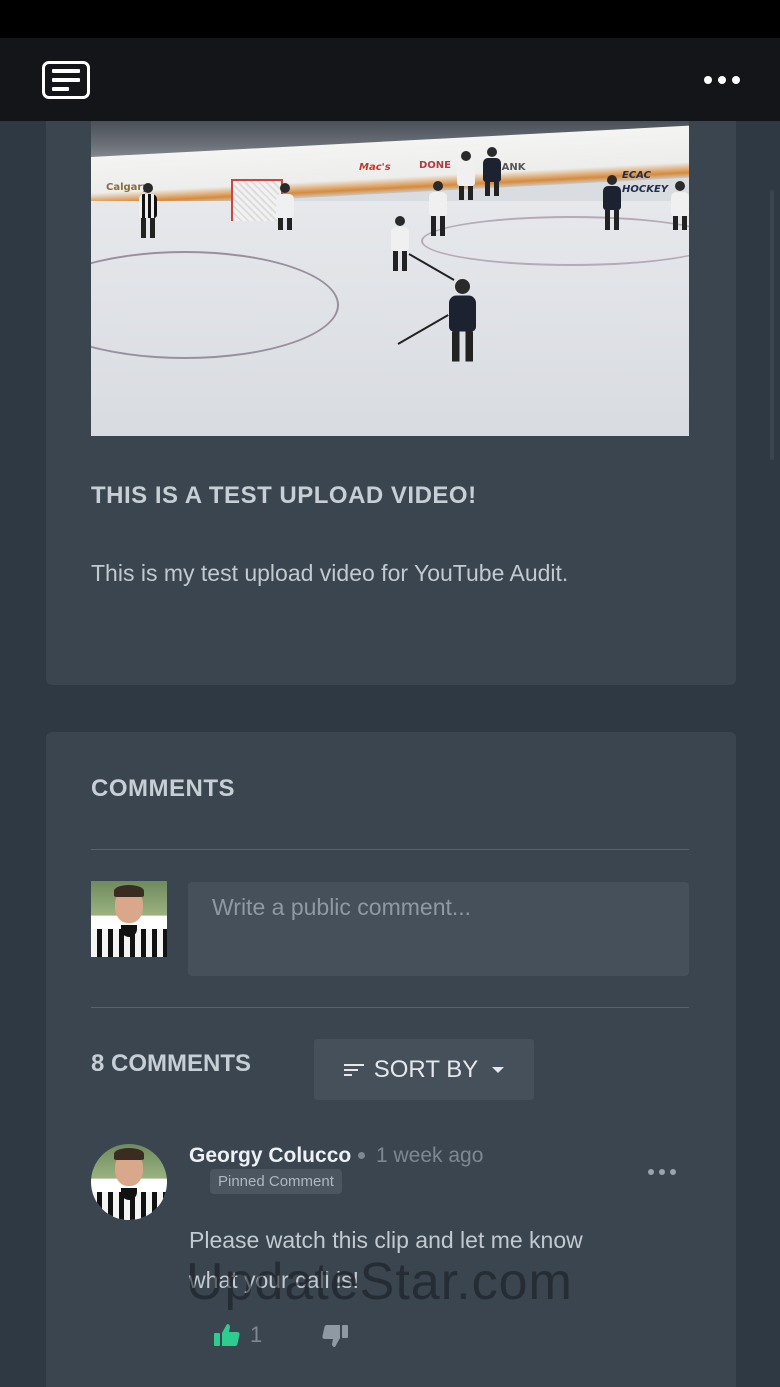 The height and width of the screenshot is (1387, 780). What do you see at coordinates (129, 1182) in the screenshot?
I see `comment-author-avatar` at bounding box center [129, 1182].